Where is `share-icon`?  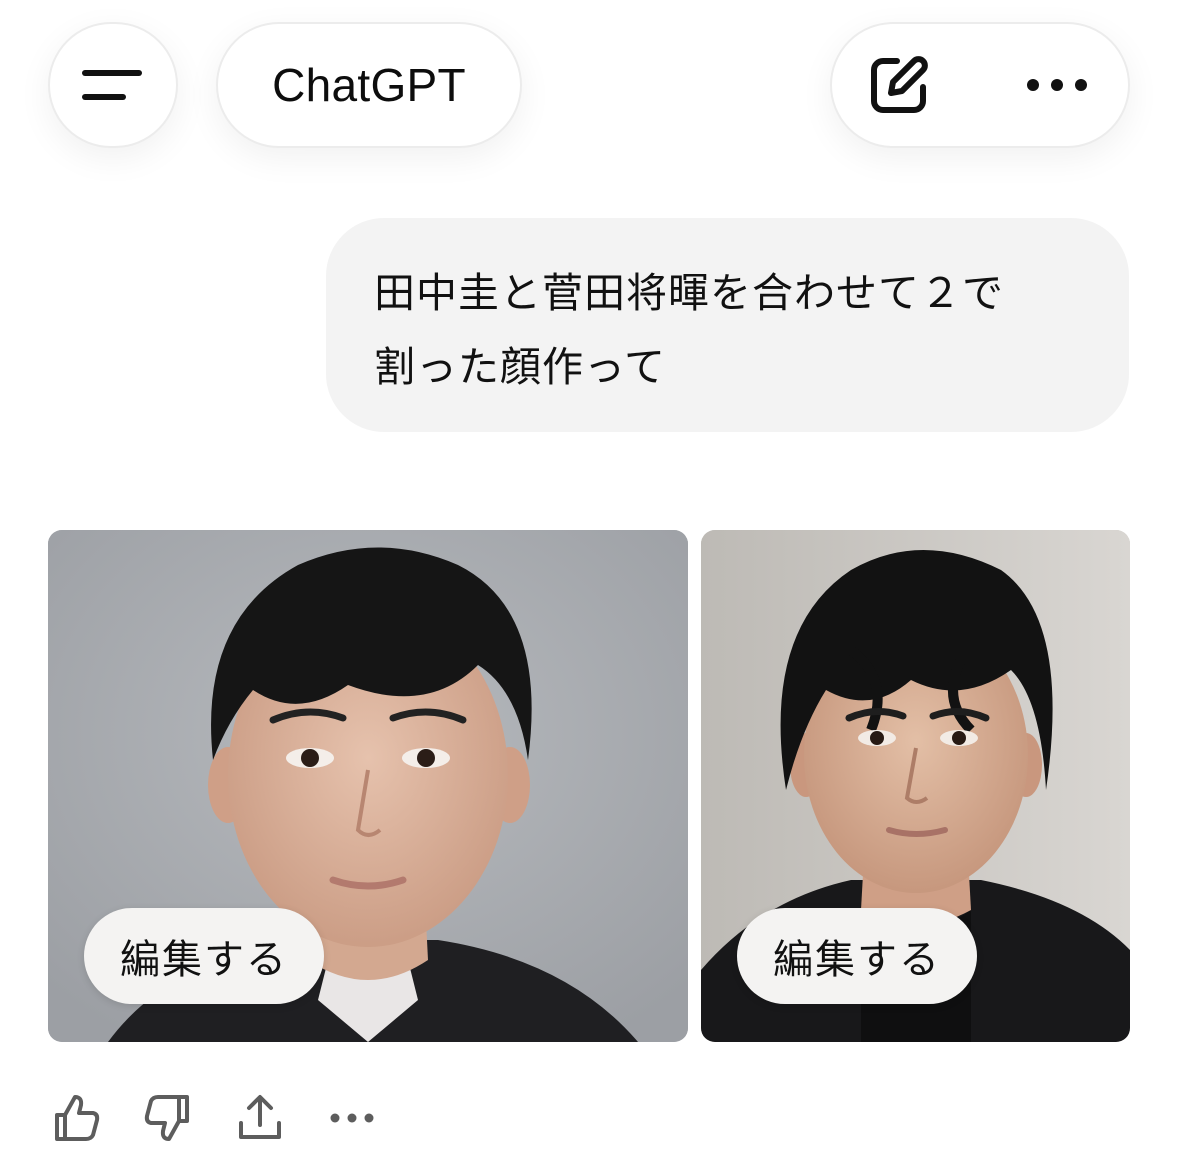 share-icon is located at coordinates (260, 1117).